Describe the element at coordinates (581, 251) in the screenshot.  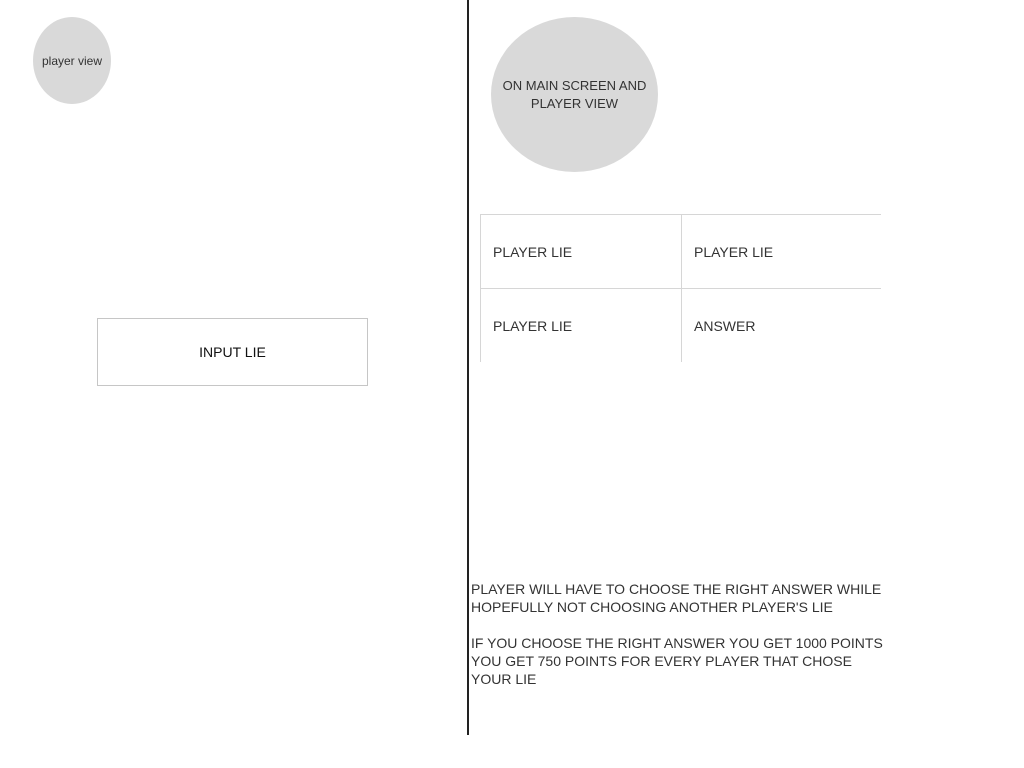
I see `grid-cell-player-lie-1: PLAYER LIE` at that location.